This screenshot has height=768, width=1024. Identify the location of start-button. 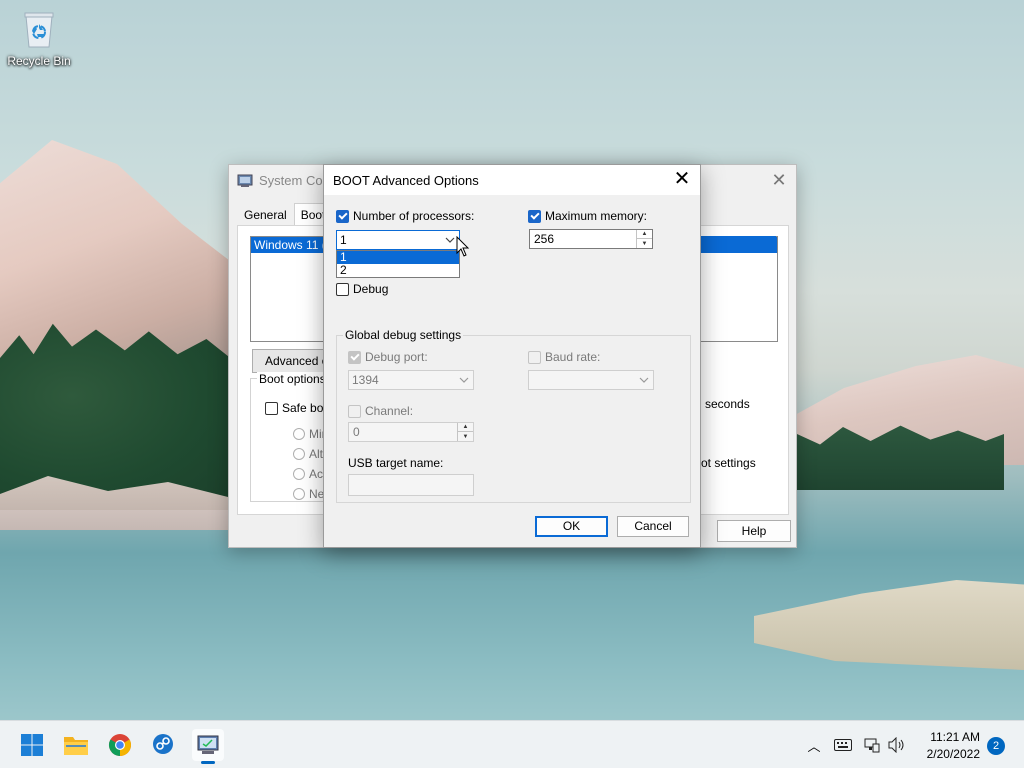
(32, 745).